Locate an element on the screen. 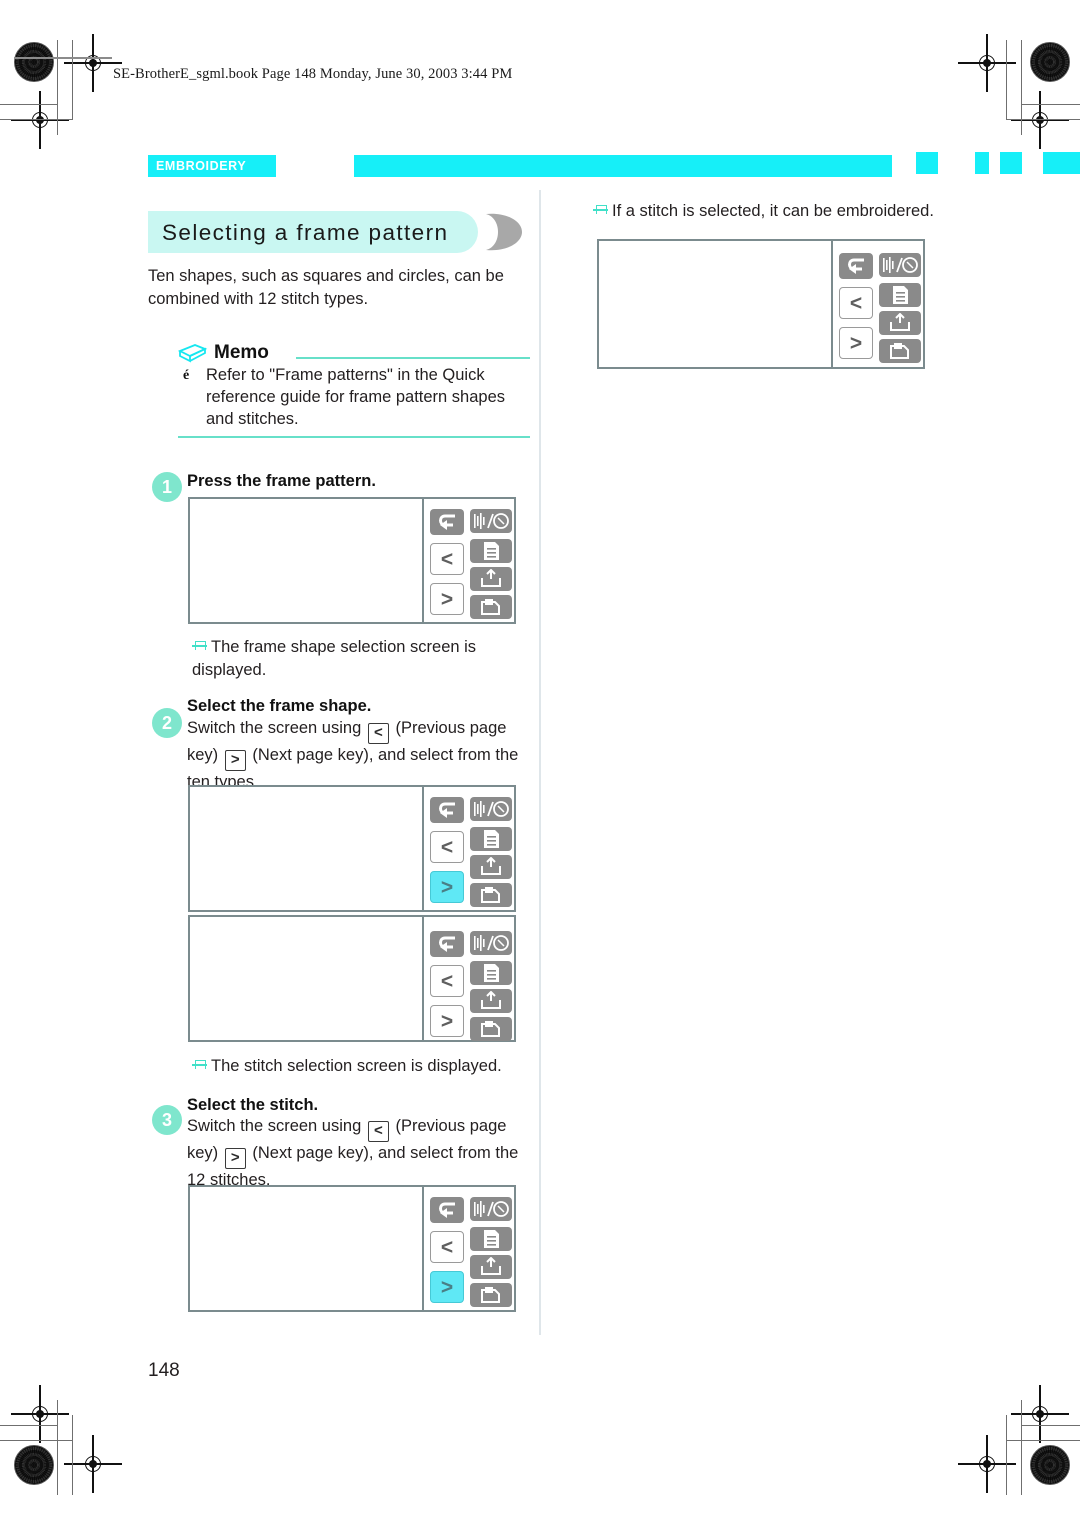 Image resolution: width=1080 pixels, height=1528 pixels. lcd-screen-step1: < > is located at coordinates (352, 560).